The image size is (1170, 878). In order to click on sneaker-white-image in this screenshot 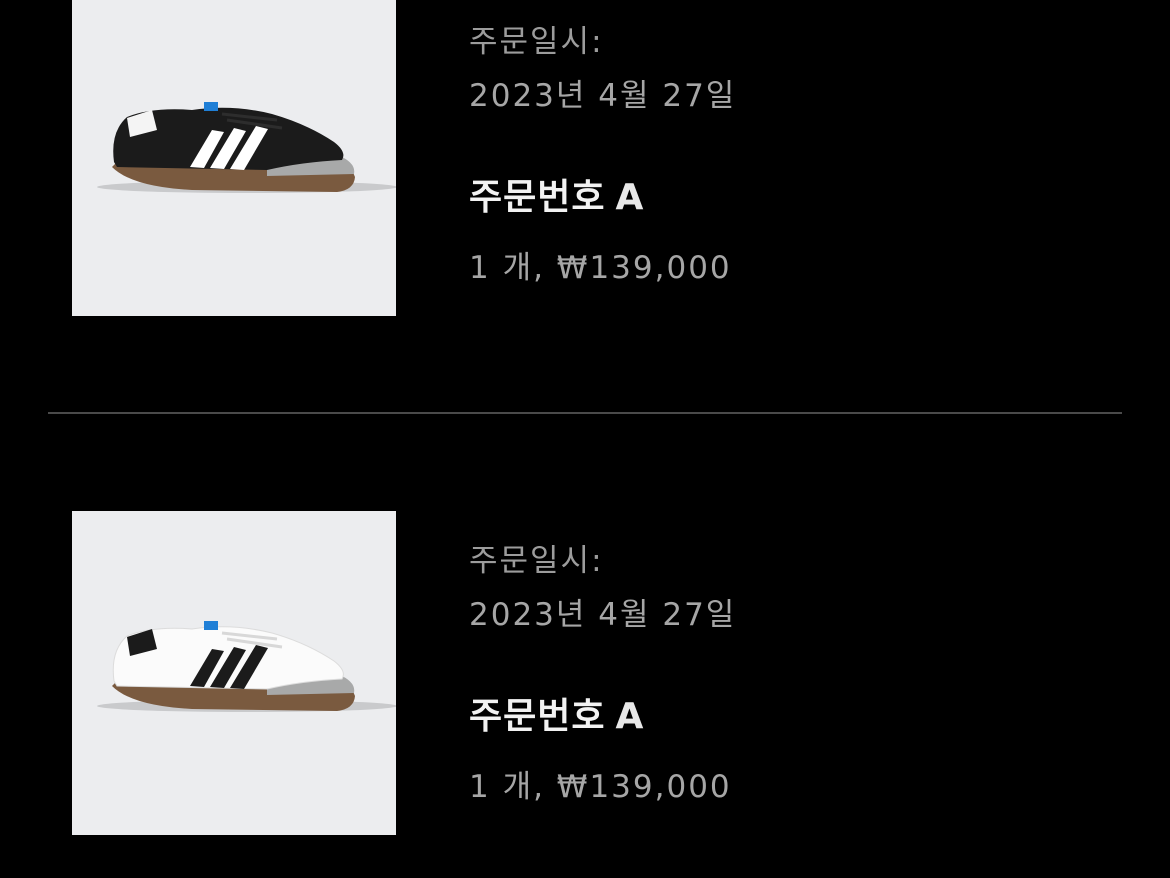, I will do `click(246, 666)`.